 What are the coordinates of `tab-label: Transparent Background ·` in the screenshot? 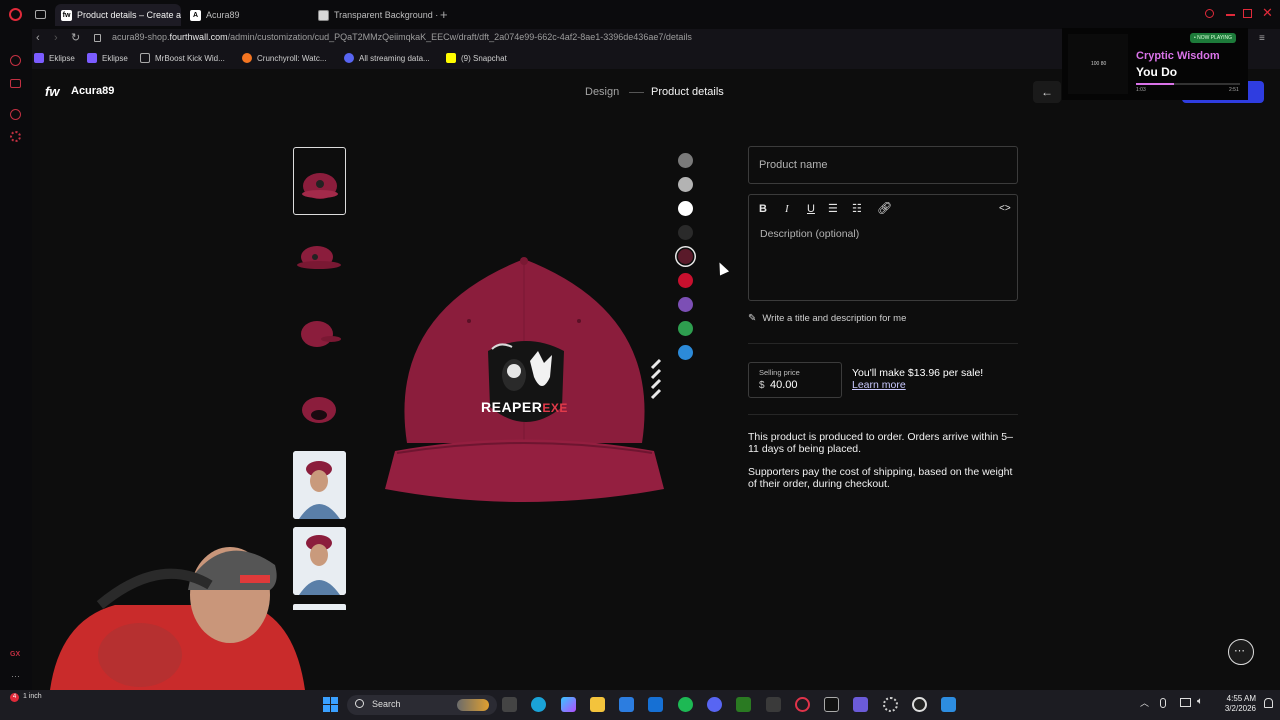 It's located at (386, 15).